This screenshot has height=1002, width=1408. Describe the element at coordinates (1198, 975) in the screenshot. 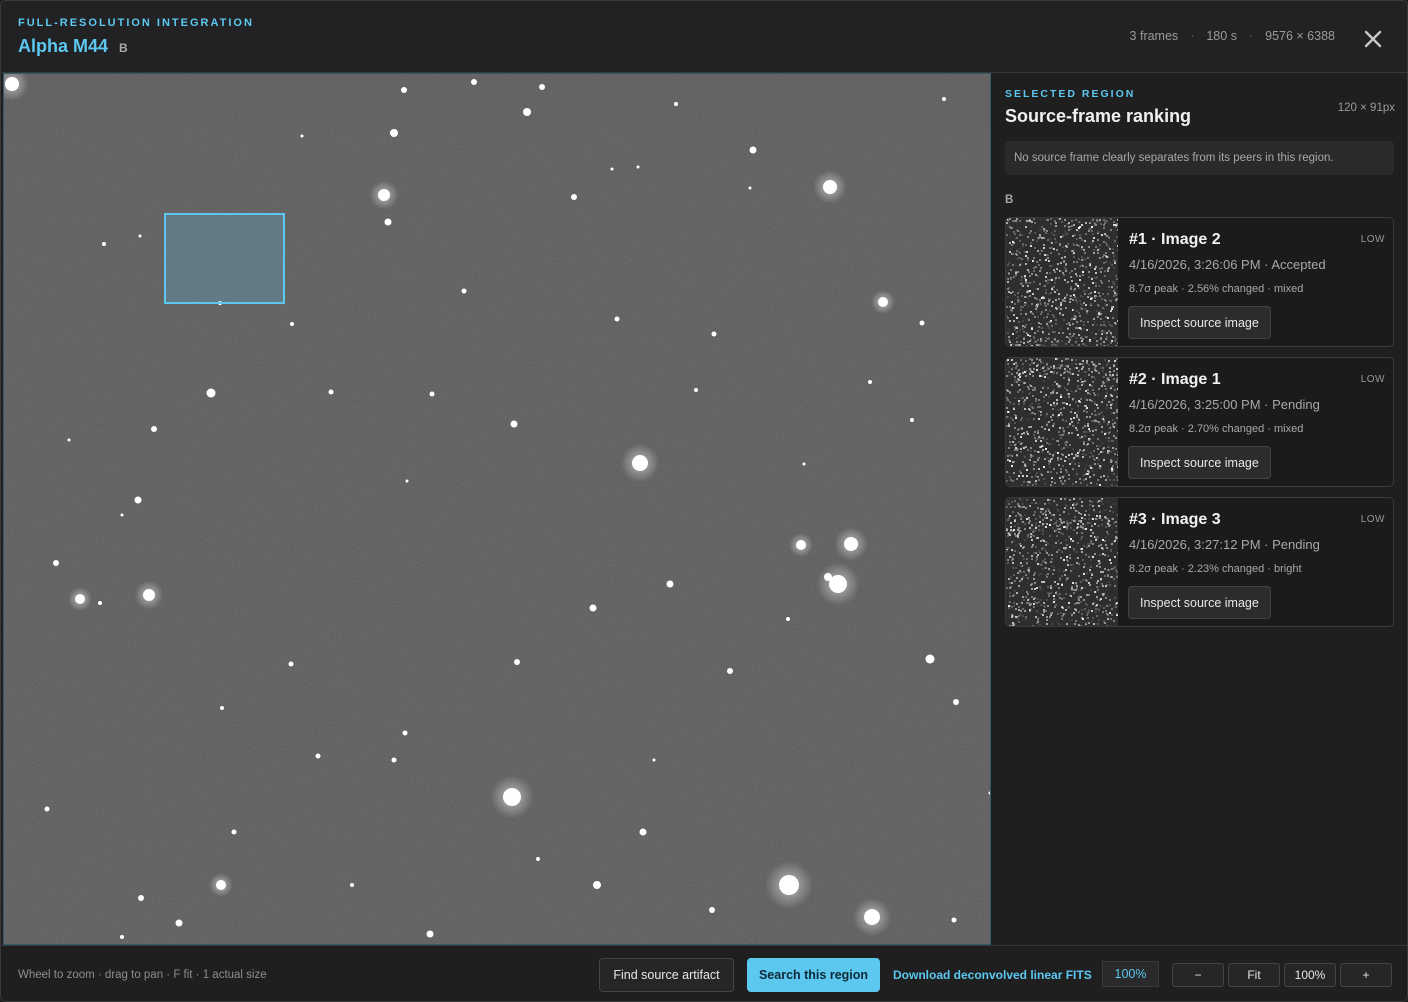

I see `zoom-out-button: −` at that location.